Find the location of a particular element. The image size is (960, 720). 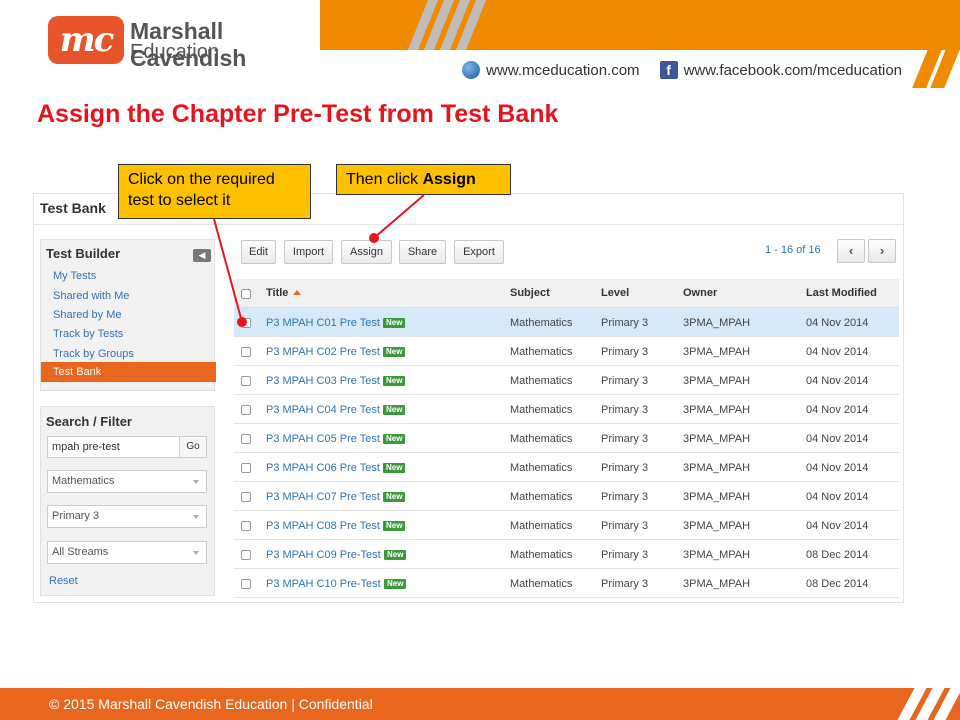

column-subject: Subject is located at coordinates (530, 293).